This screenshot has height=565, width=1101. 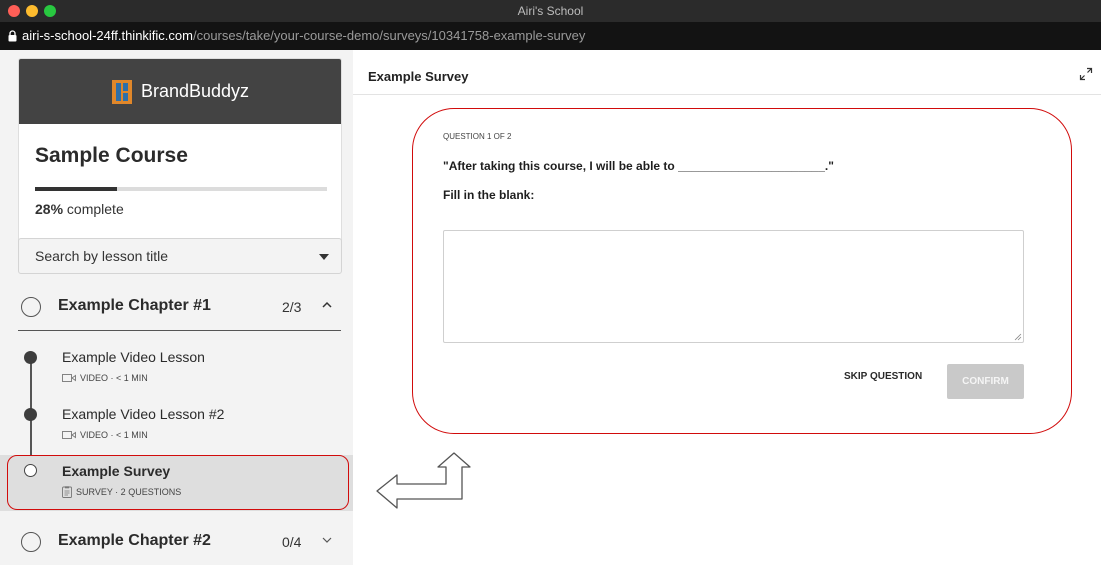 What do you see at coordinates (178, 482) in the screenshot?
I see `current-lesson-highlight` at bounding box center [178, 482].